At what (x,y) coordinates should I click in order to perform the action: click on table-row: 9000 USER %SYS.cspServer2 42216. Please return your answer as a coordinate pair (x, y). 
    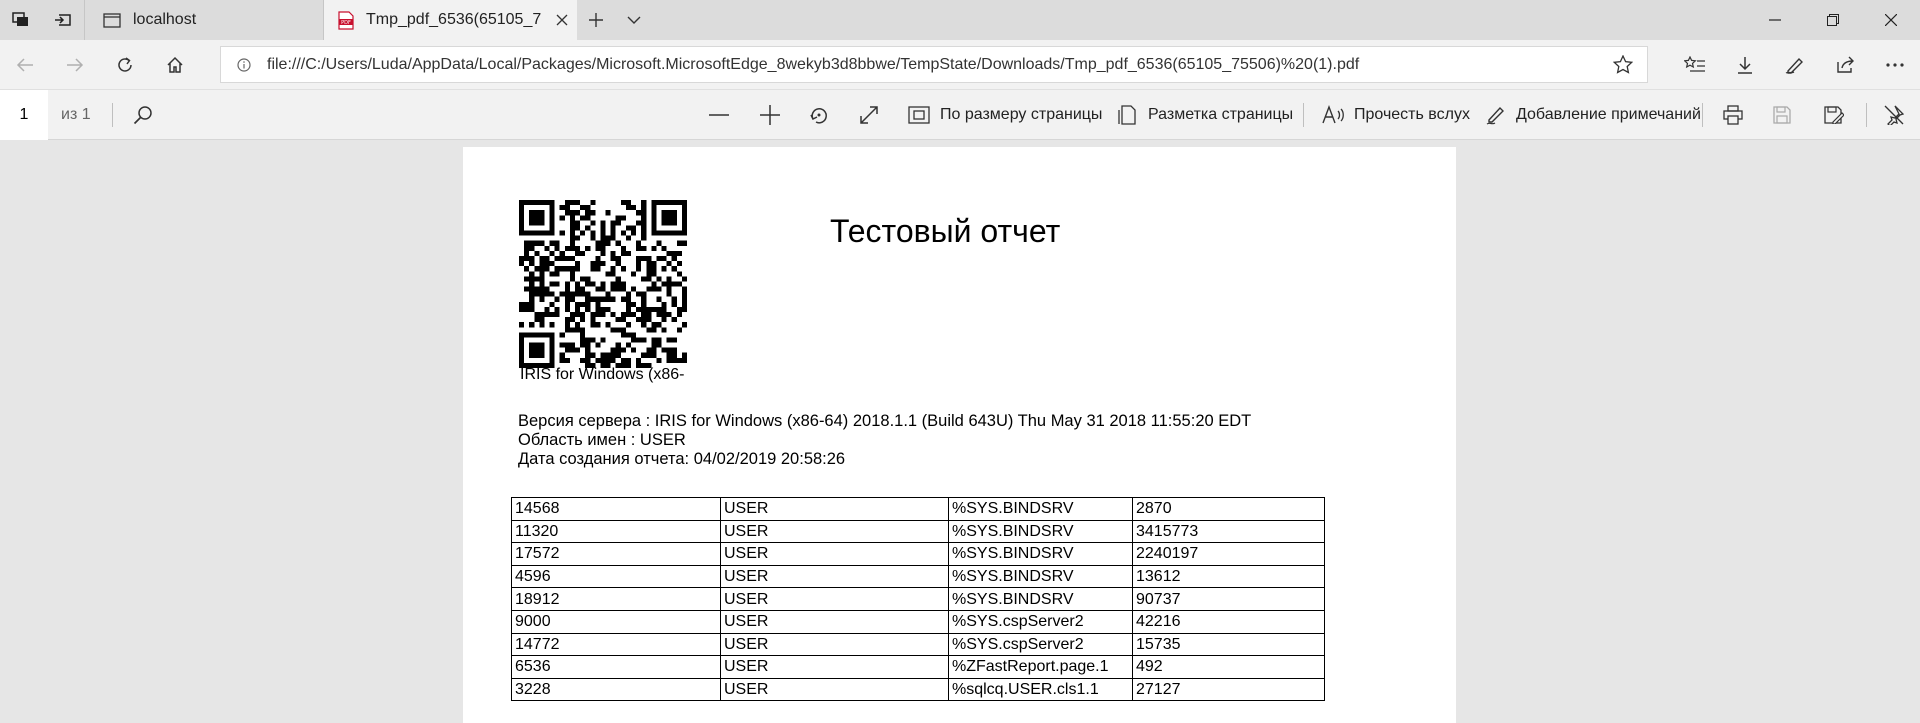
    Looking at the image, I should click on (918, 621).